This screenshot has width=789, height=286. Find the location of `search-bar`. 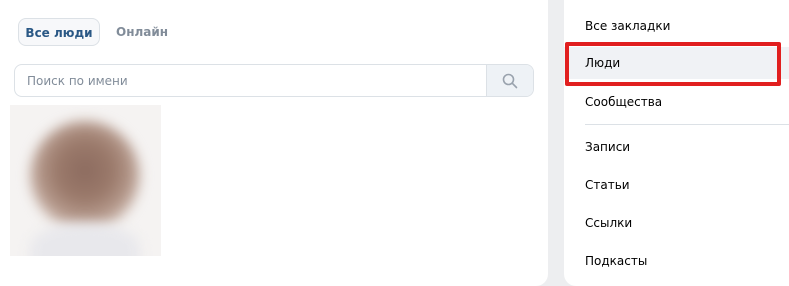

search-bar is located at coordinates (274, 80).